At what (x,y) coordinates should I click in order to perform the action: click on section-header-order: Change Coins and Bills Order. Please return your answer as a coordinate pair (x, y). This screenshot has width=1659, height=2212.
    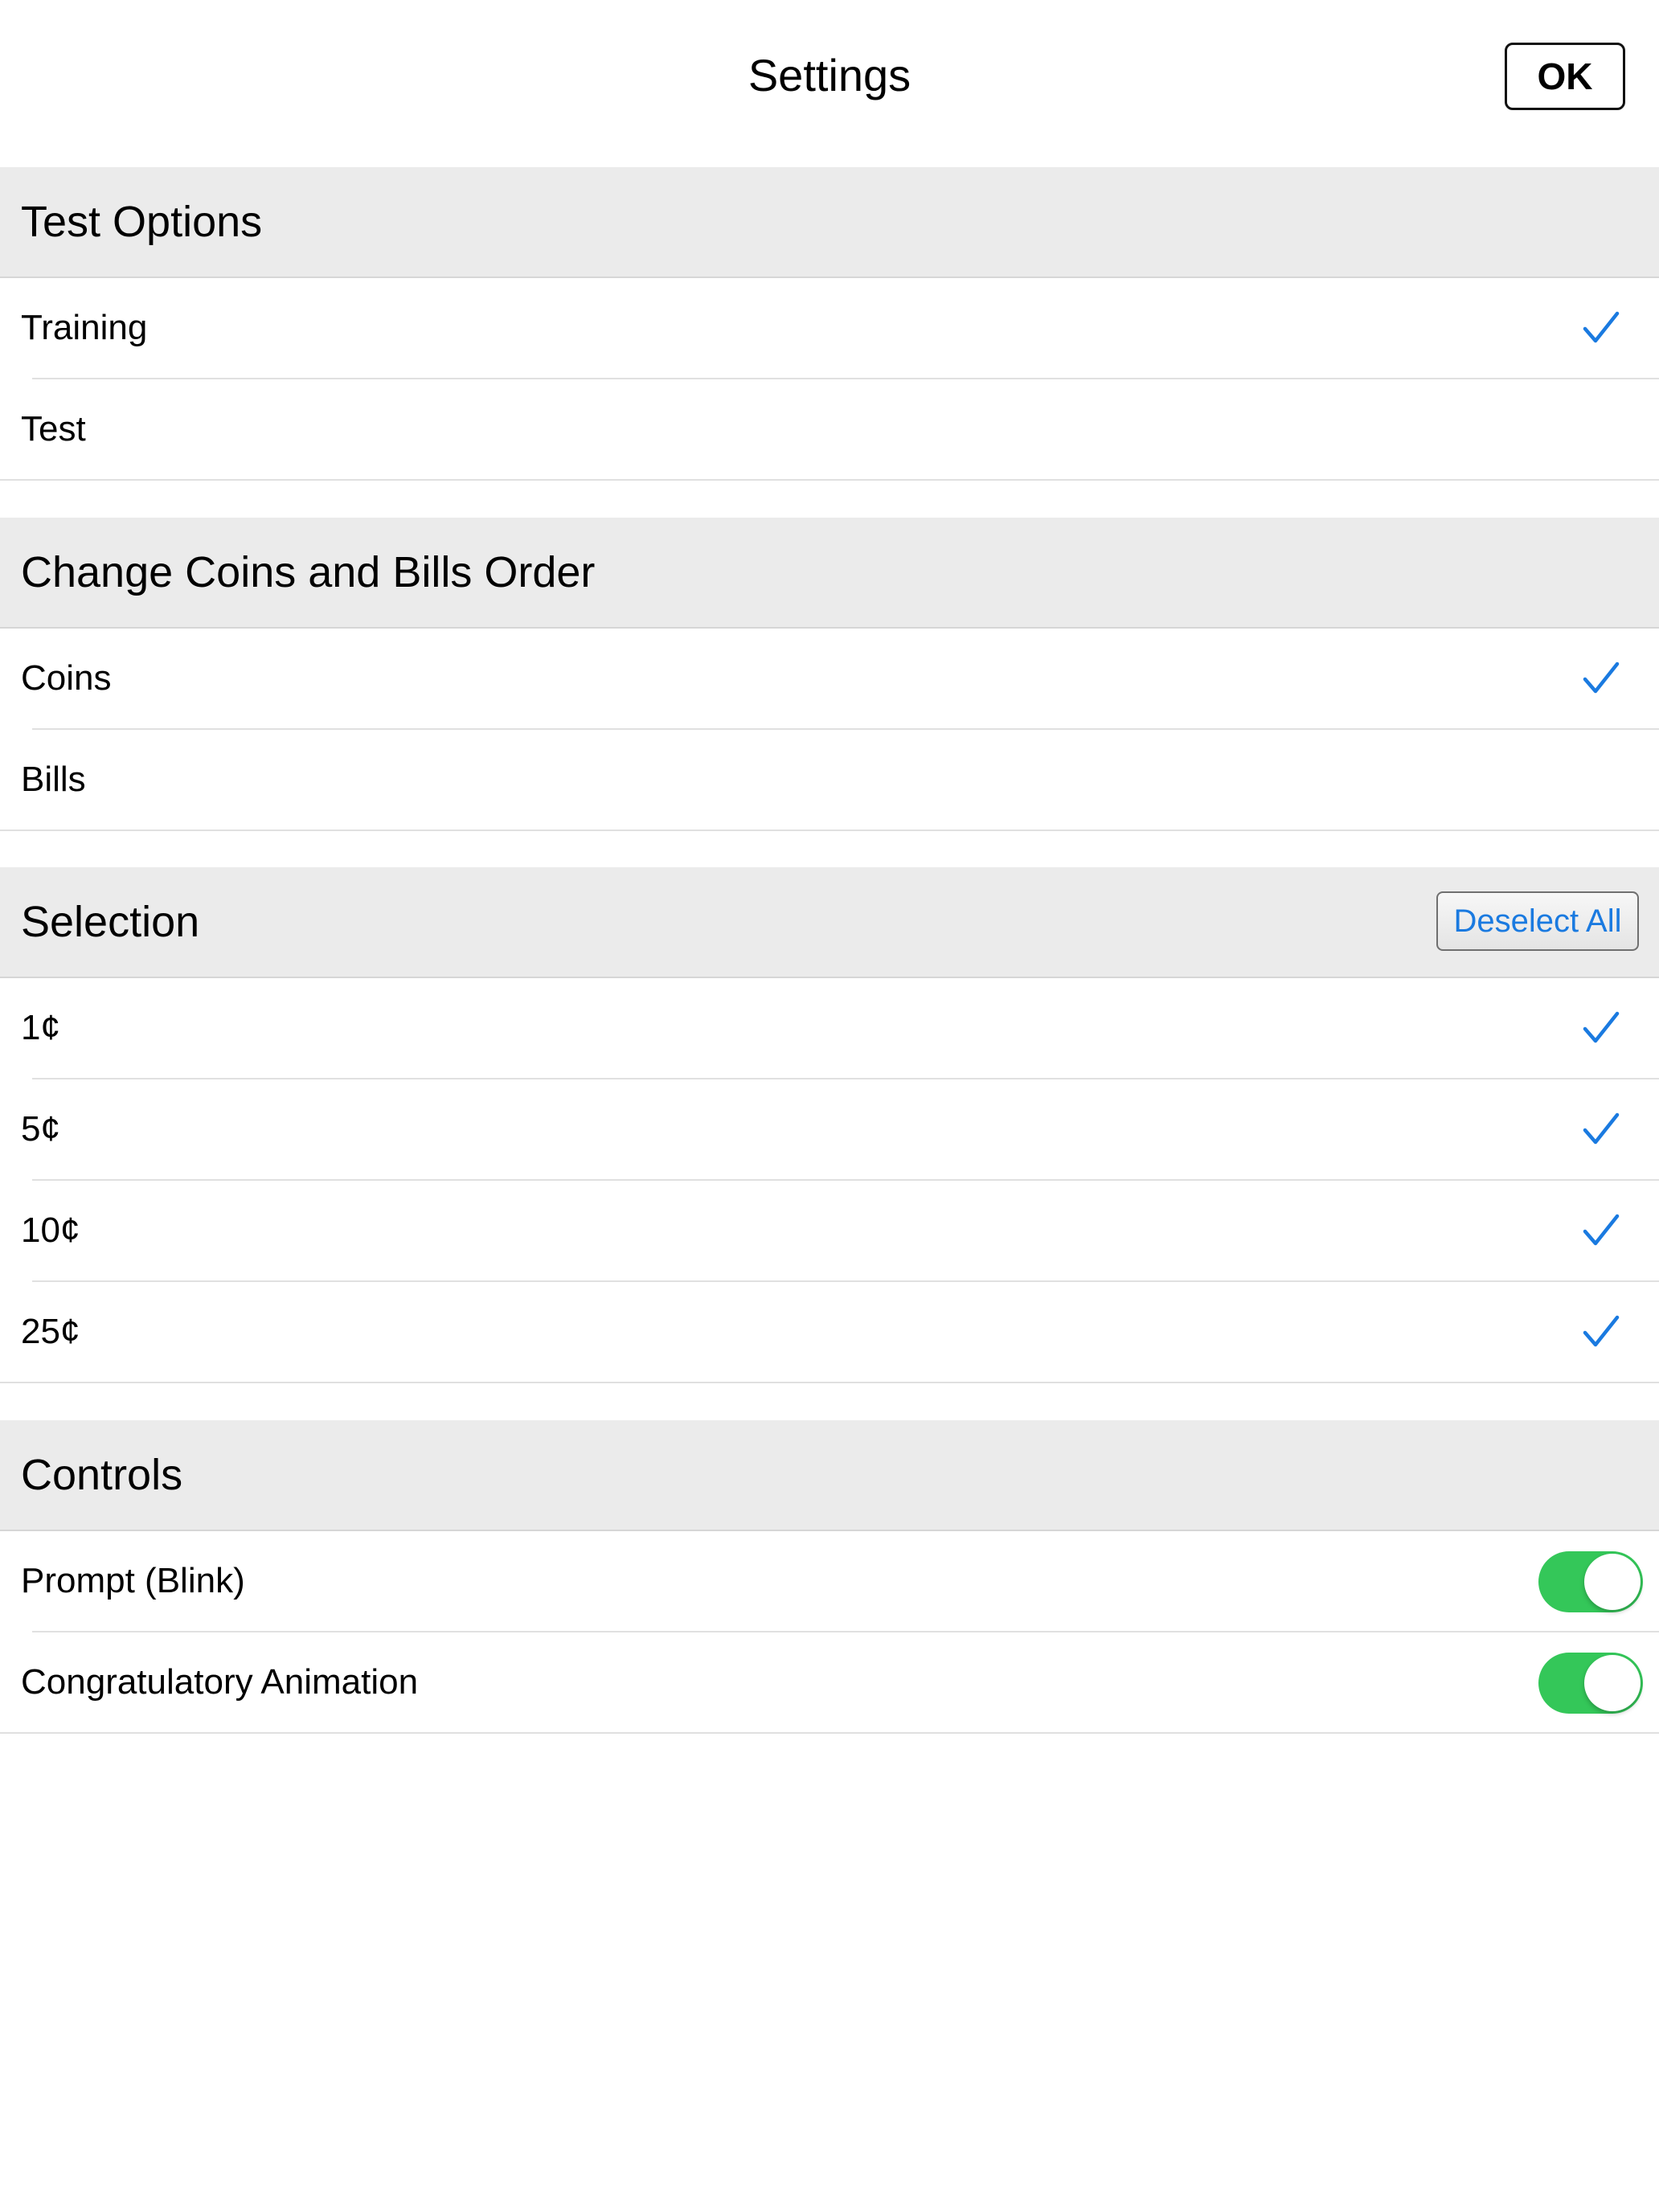
    Looking at the image, I should click on (829, 573).